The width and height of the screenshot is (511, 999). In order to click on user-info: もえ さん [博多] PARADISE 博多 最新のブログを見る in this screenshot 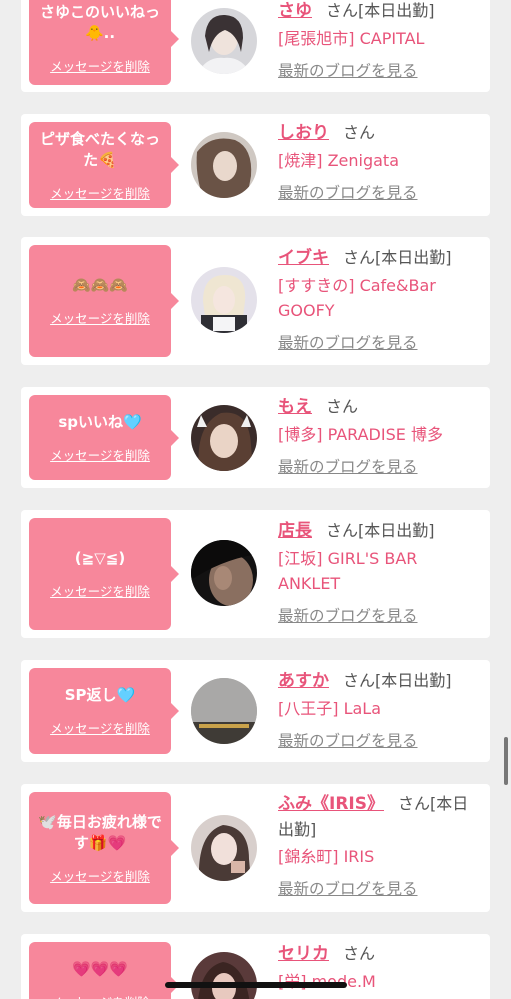, I will do `click(381, 437)`.